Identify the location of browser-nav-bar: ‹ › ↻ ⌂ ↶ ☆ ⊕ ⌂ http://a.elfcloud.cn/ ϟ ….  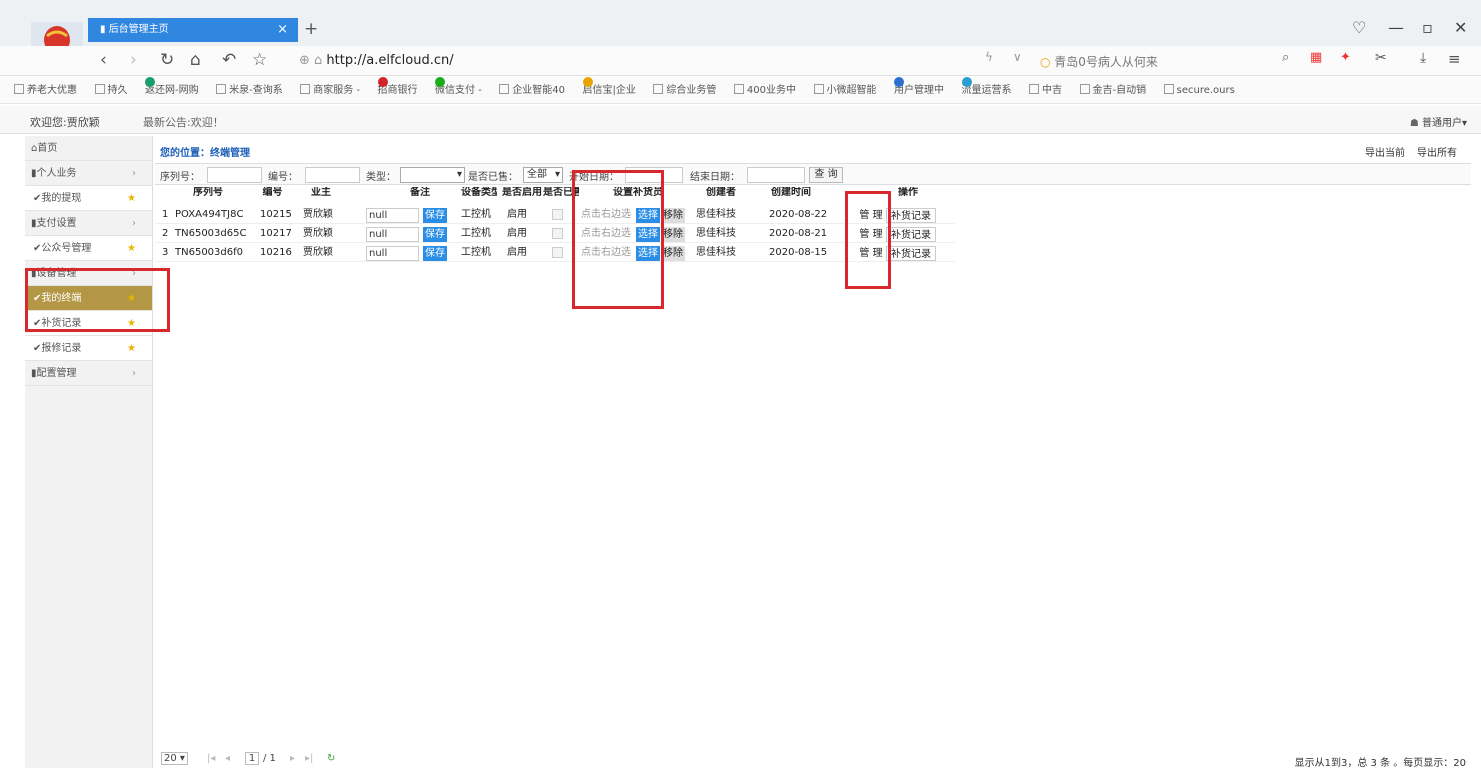
(740, 61).